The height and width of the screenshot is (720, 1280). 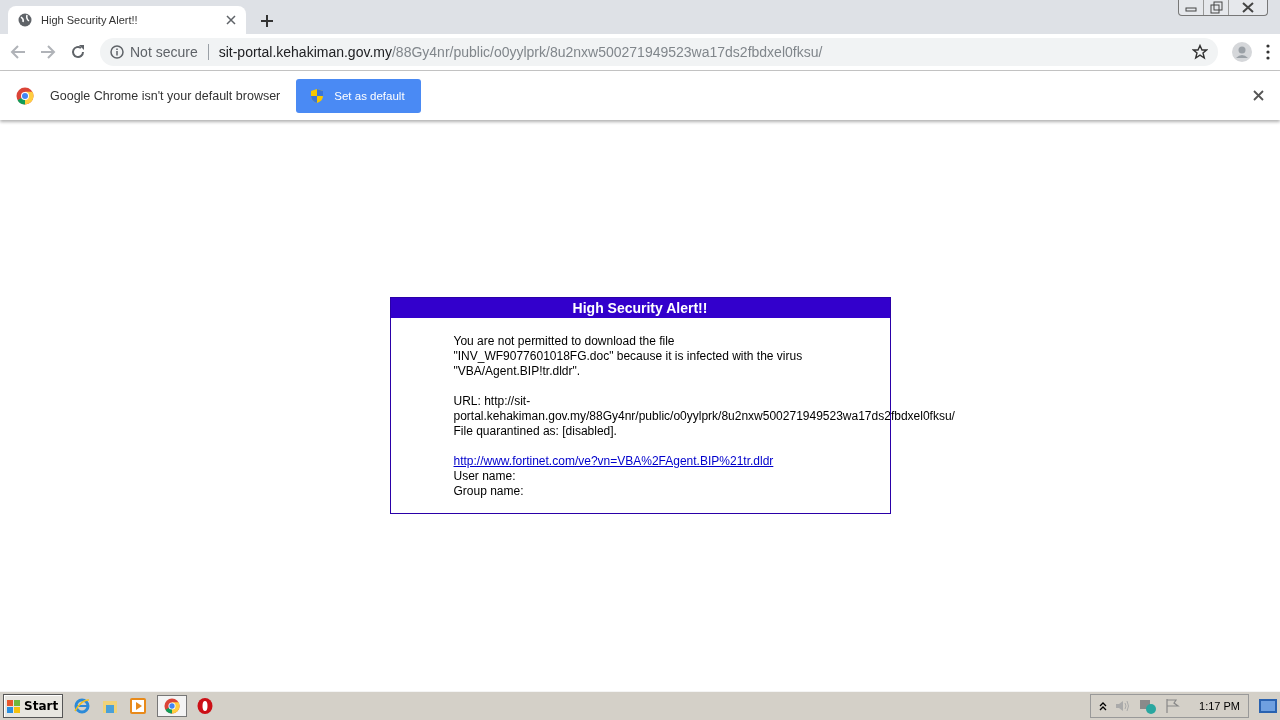 I want to click on menu-icon, so click(x=1268, y=52).